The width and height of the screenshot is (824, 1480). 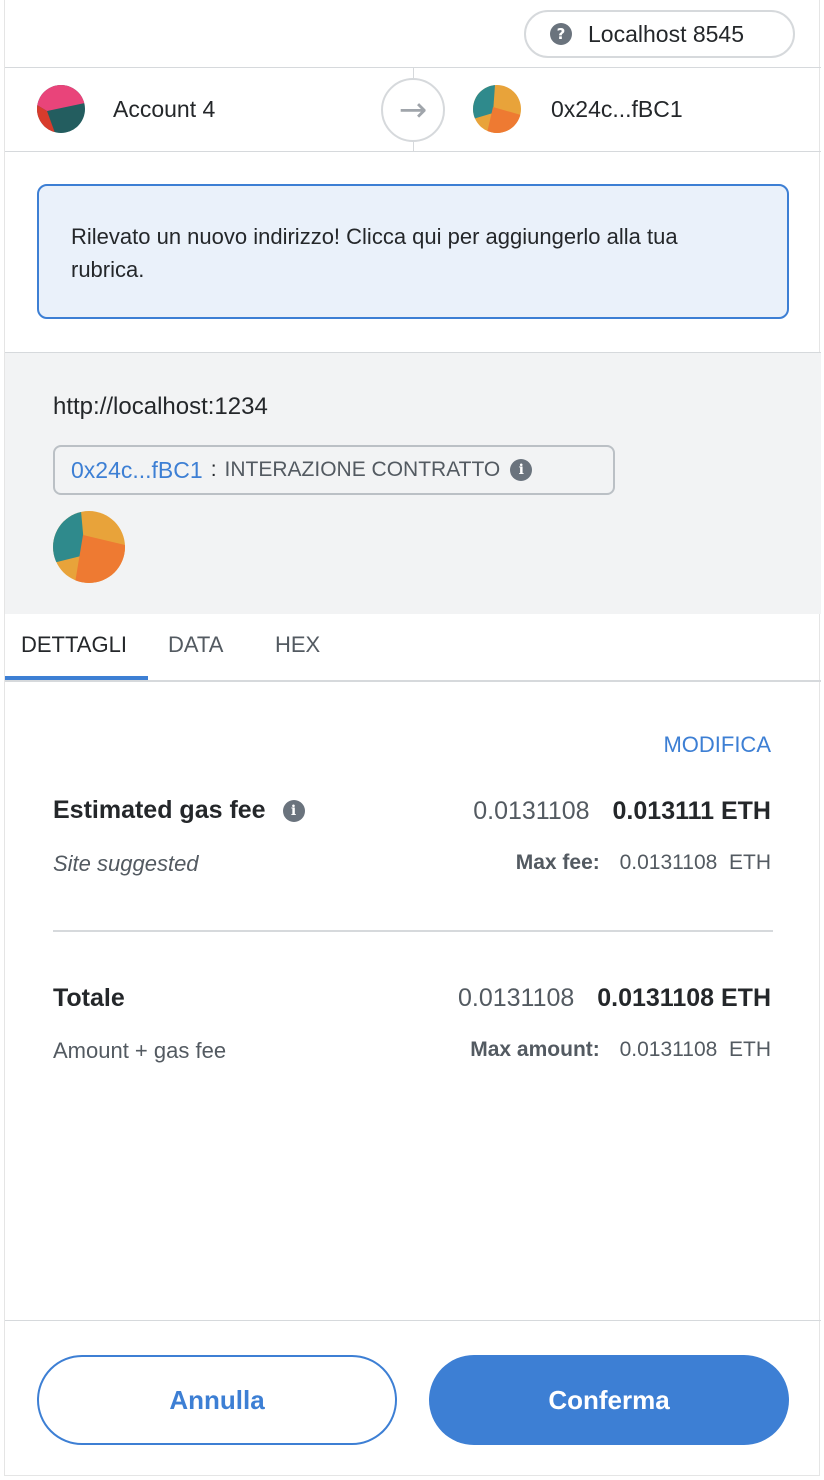 I want to click on max-amount: Max amount: 0.0131108 ETH, so click(x=620, y=1050).